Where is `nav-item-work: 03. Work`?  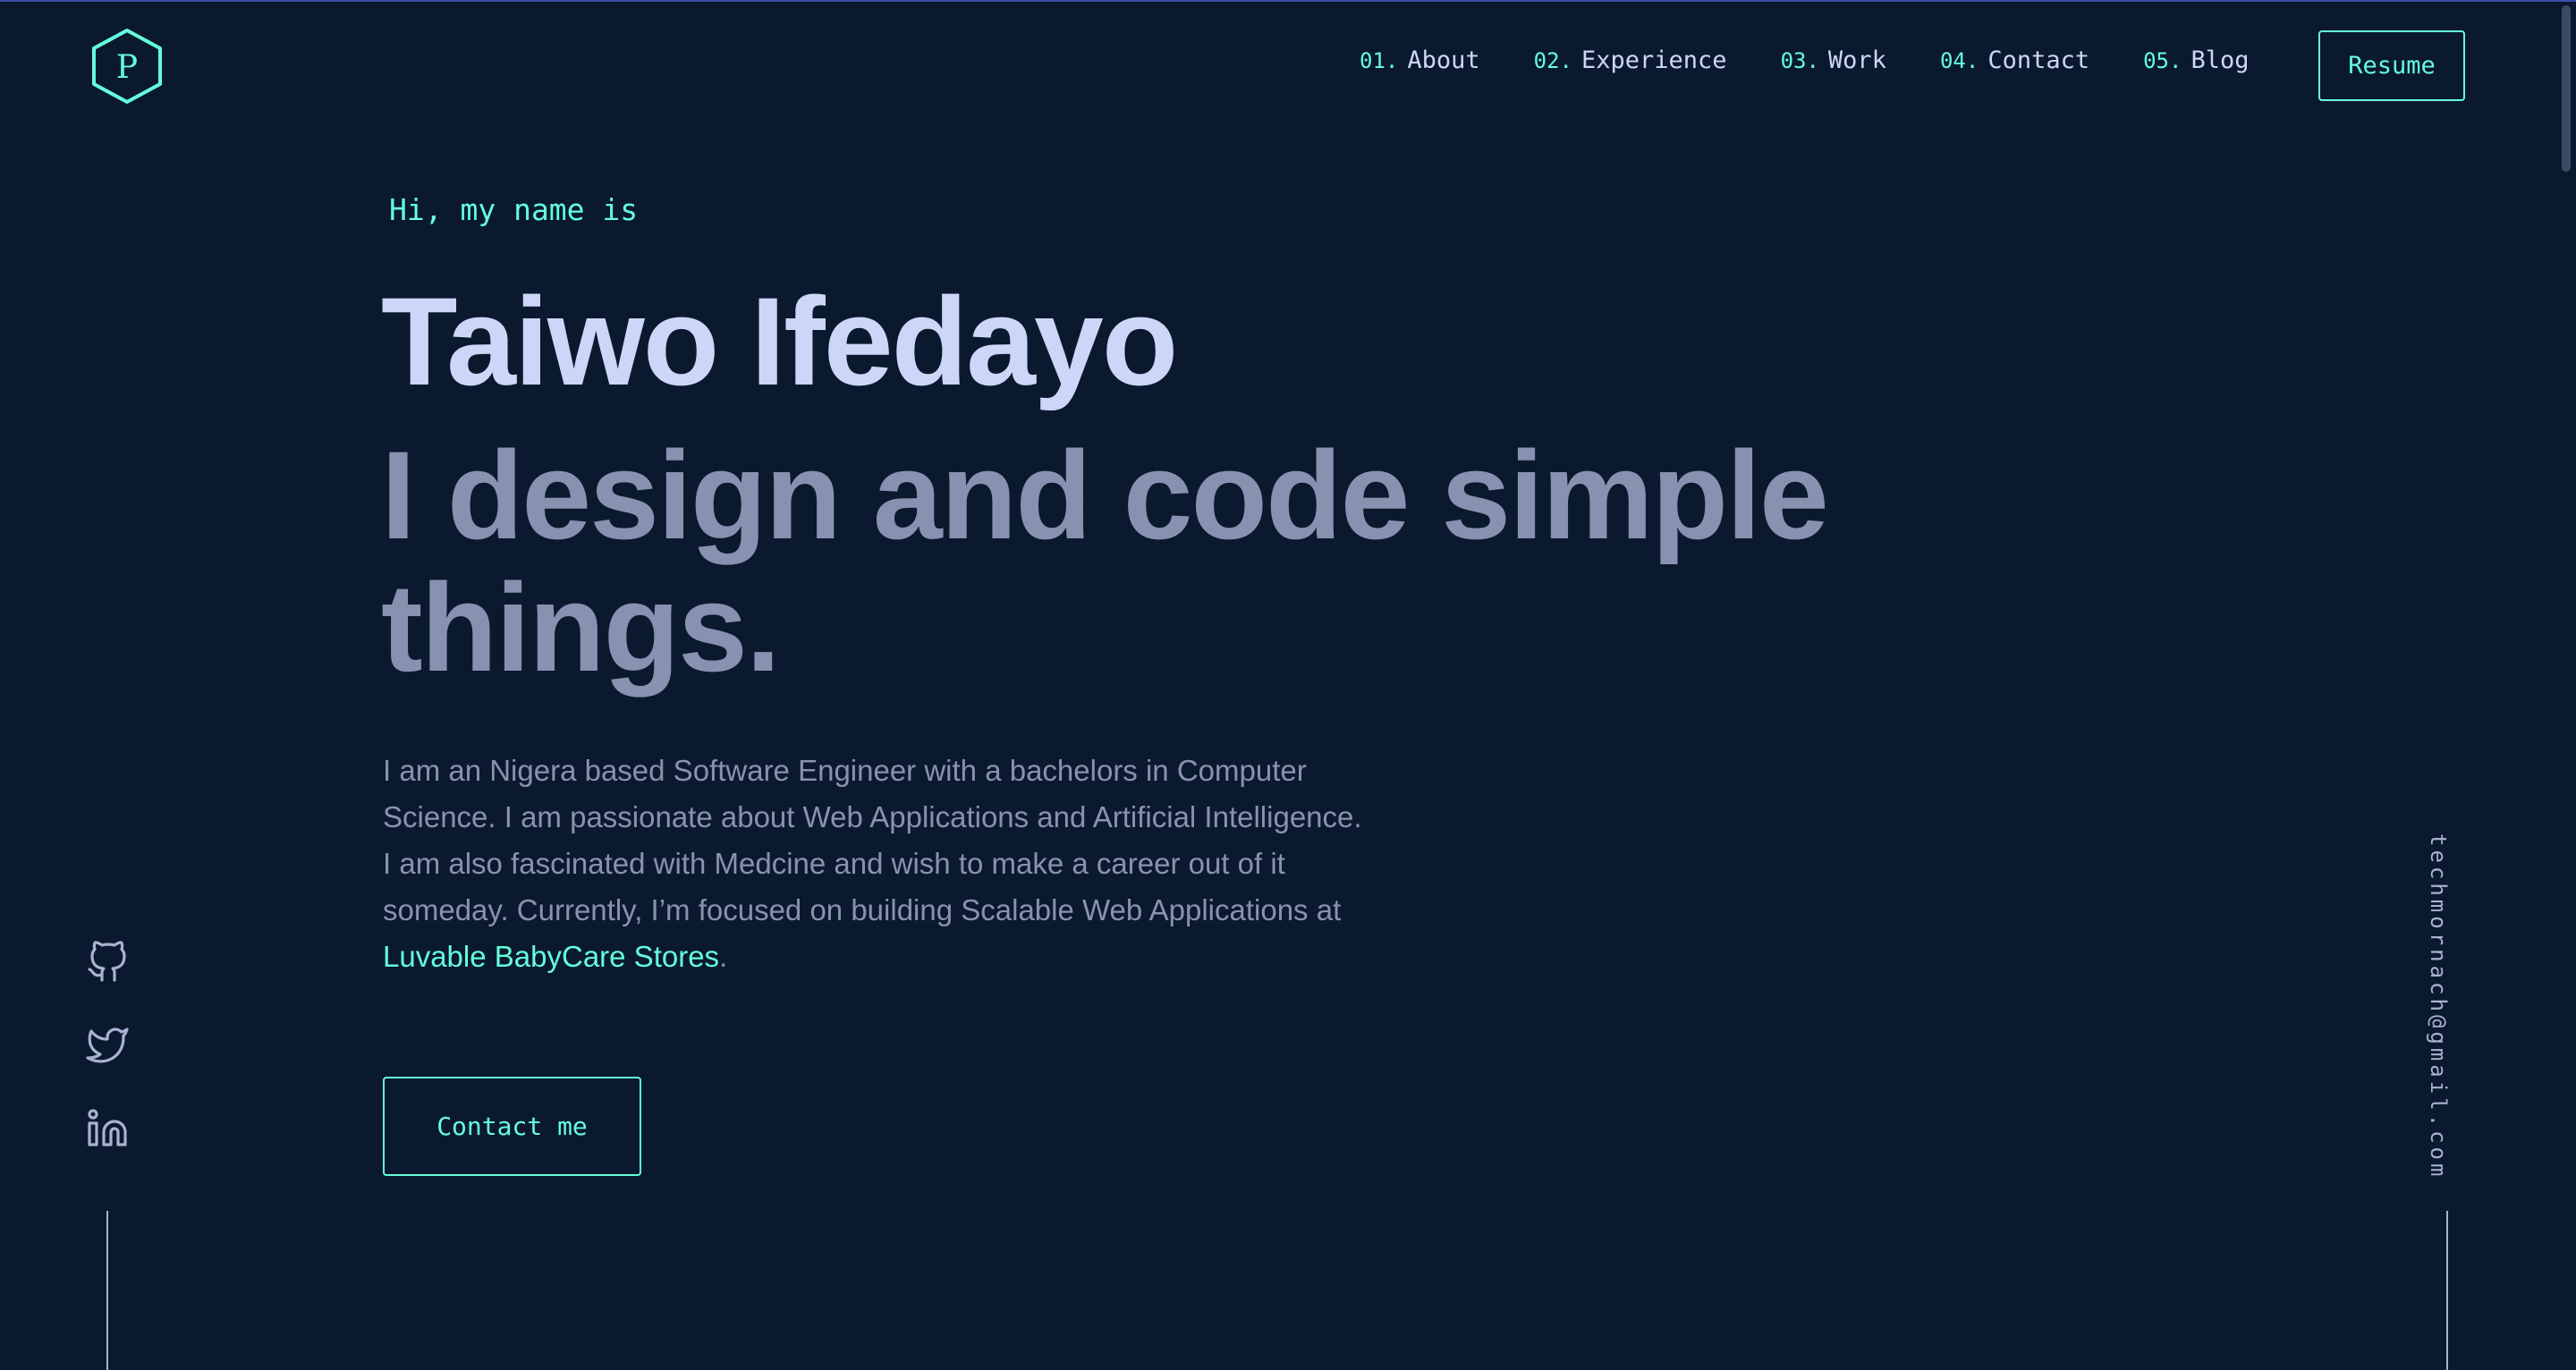 nav-item-work: 03. Work is located at coordinates (1833, 60).